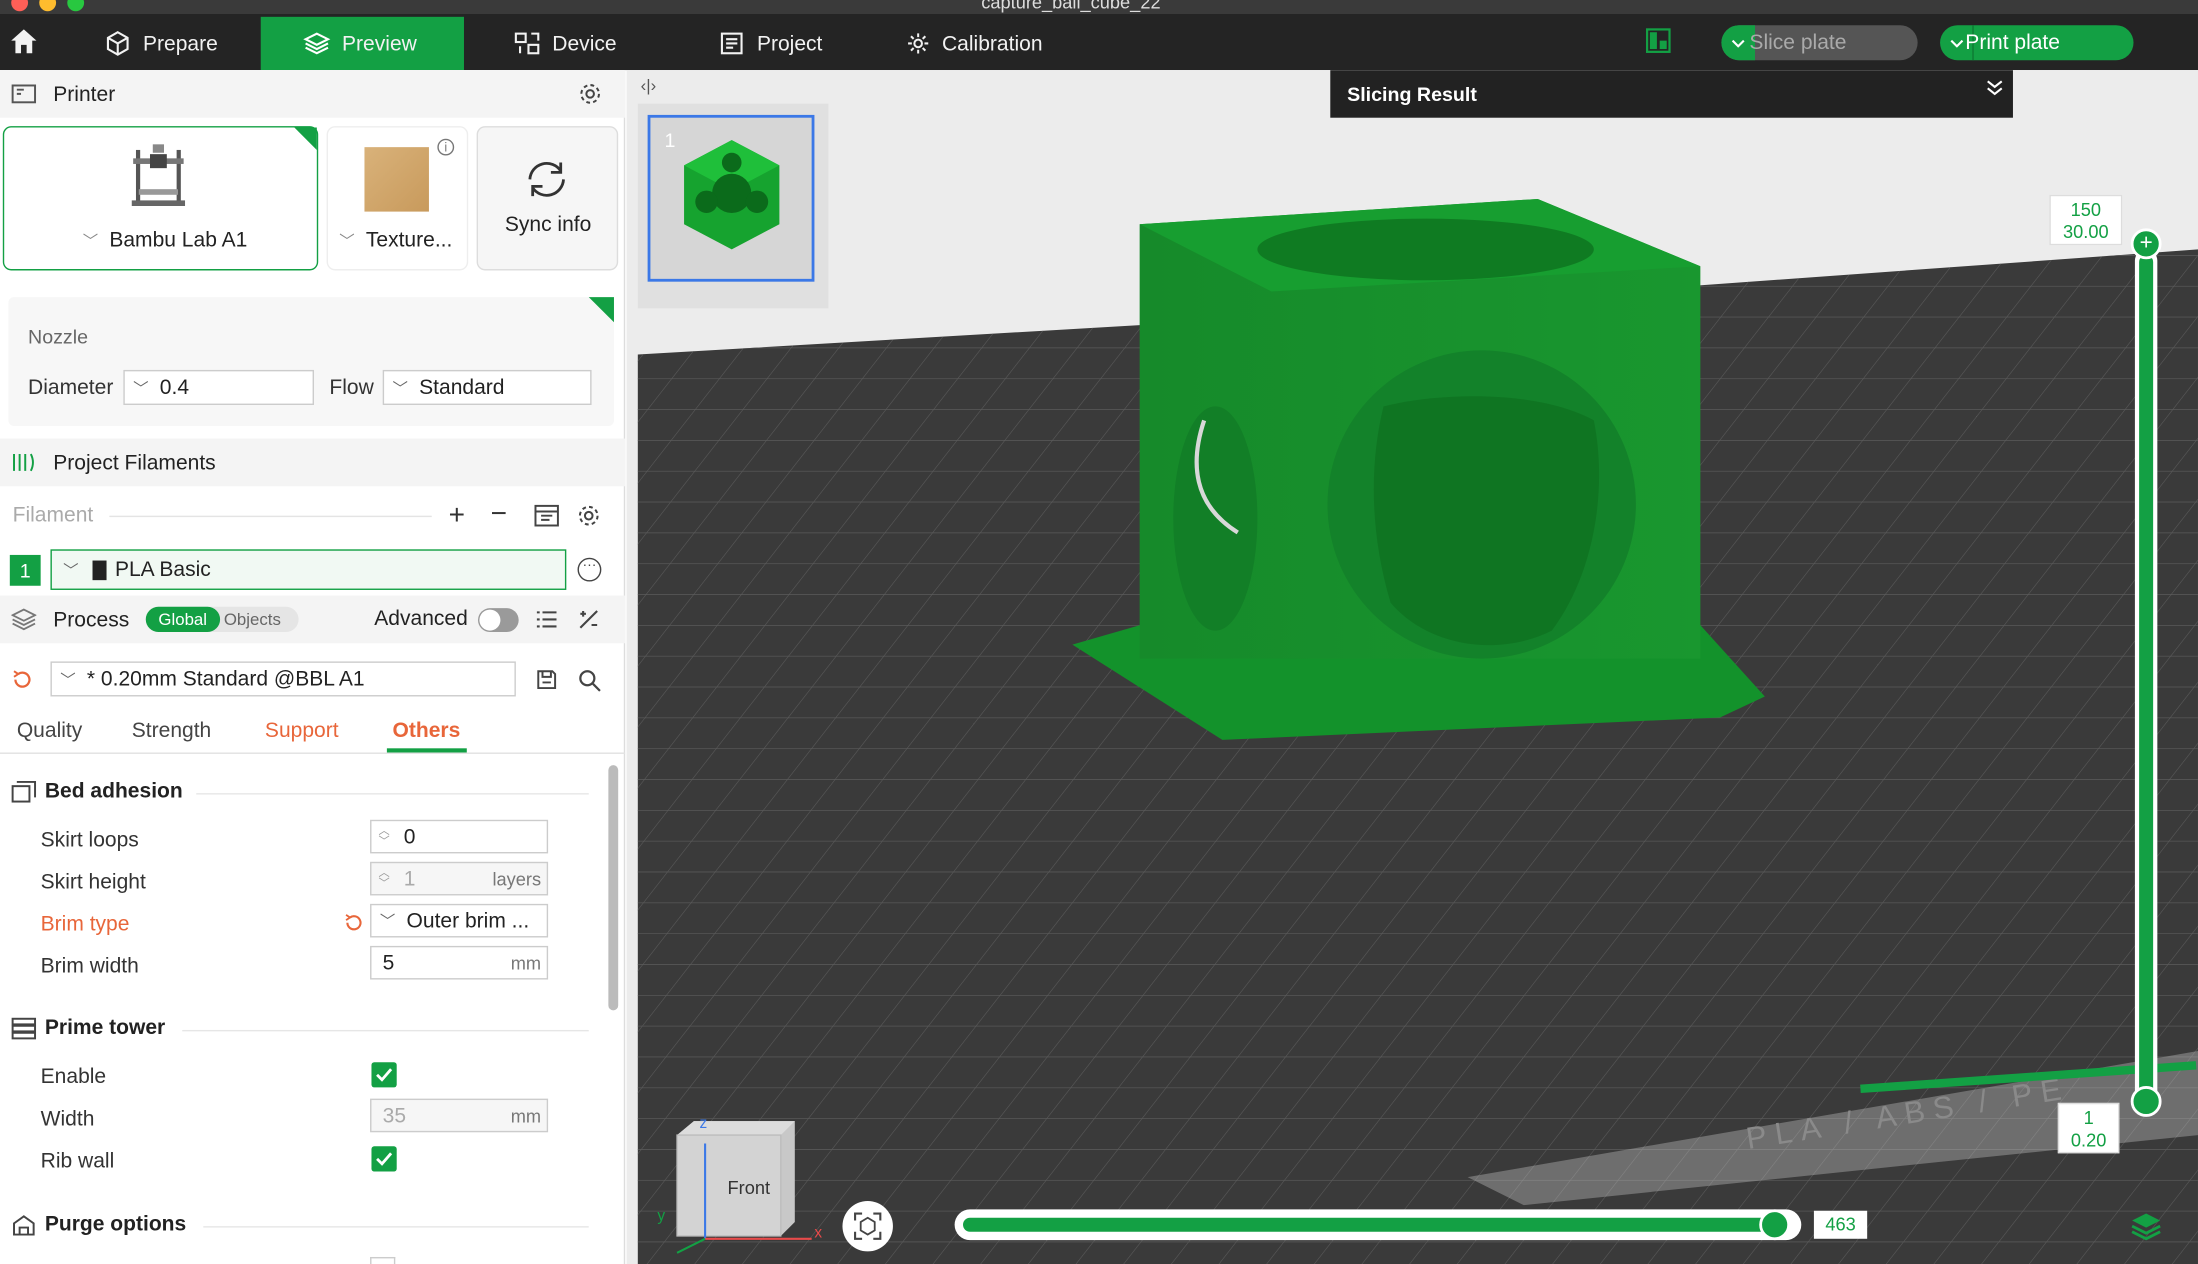 The image size is (2198, 1264). What do you see at coordinates (159, 179) in the screenshot?
I see `printer-model-icon` at bounding box center [159, 179].